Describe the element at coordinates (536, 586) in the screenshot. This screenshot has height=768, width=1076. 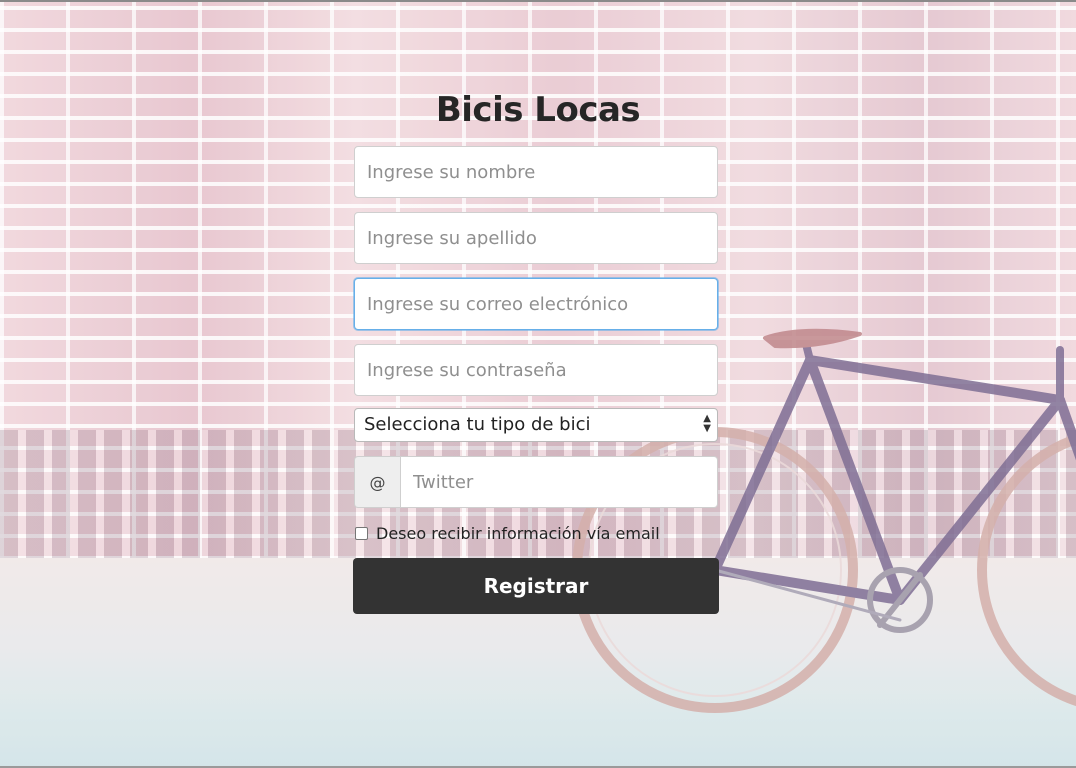
I see `register-button: Registrar` at that location.